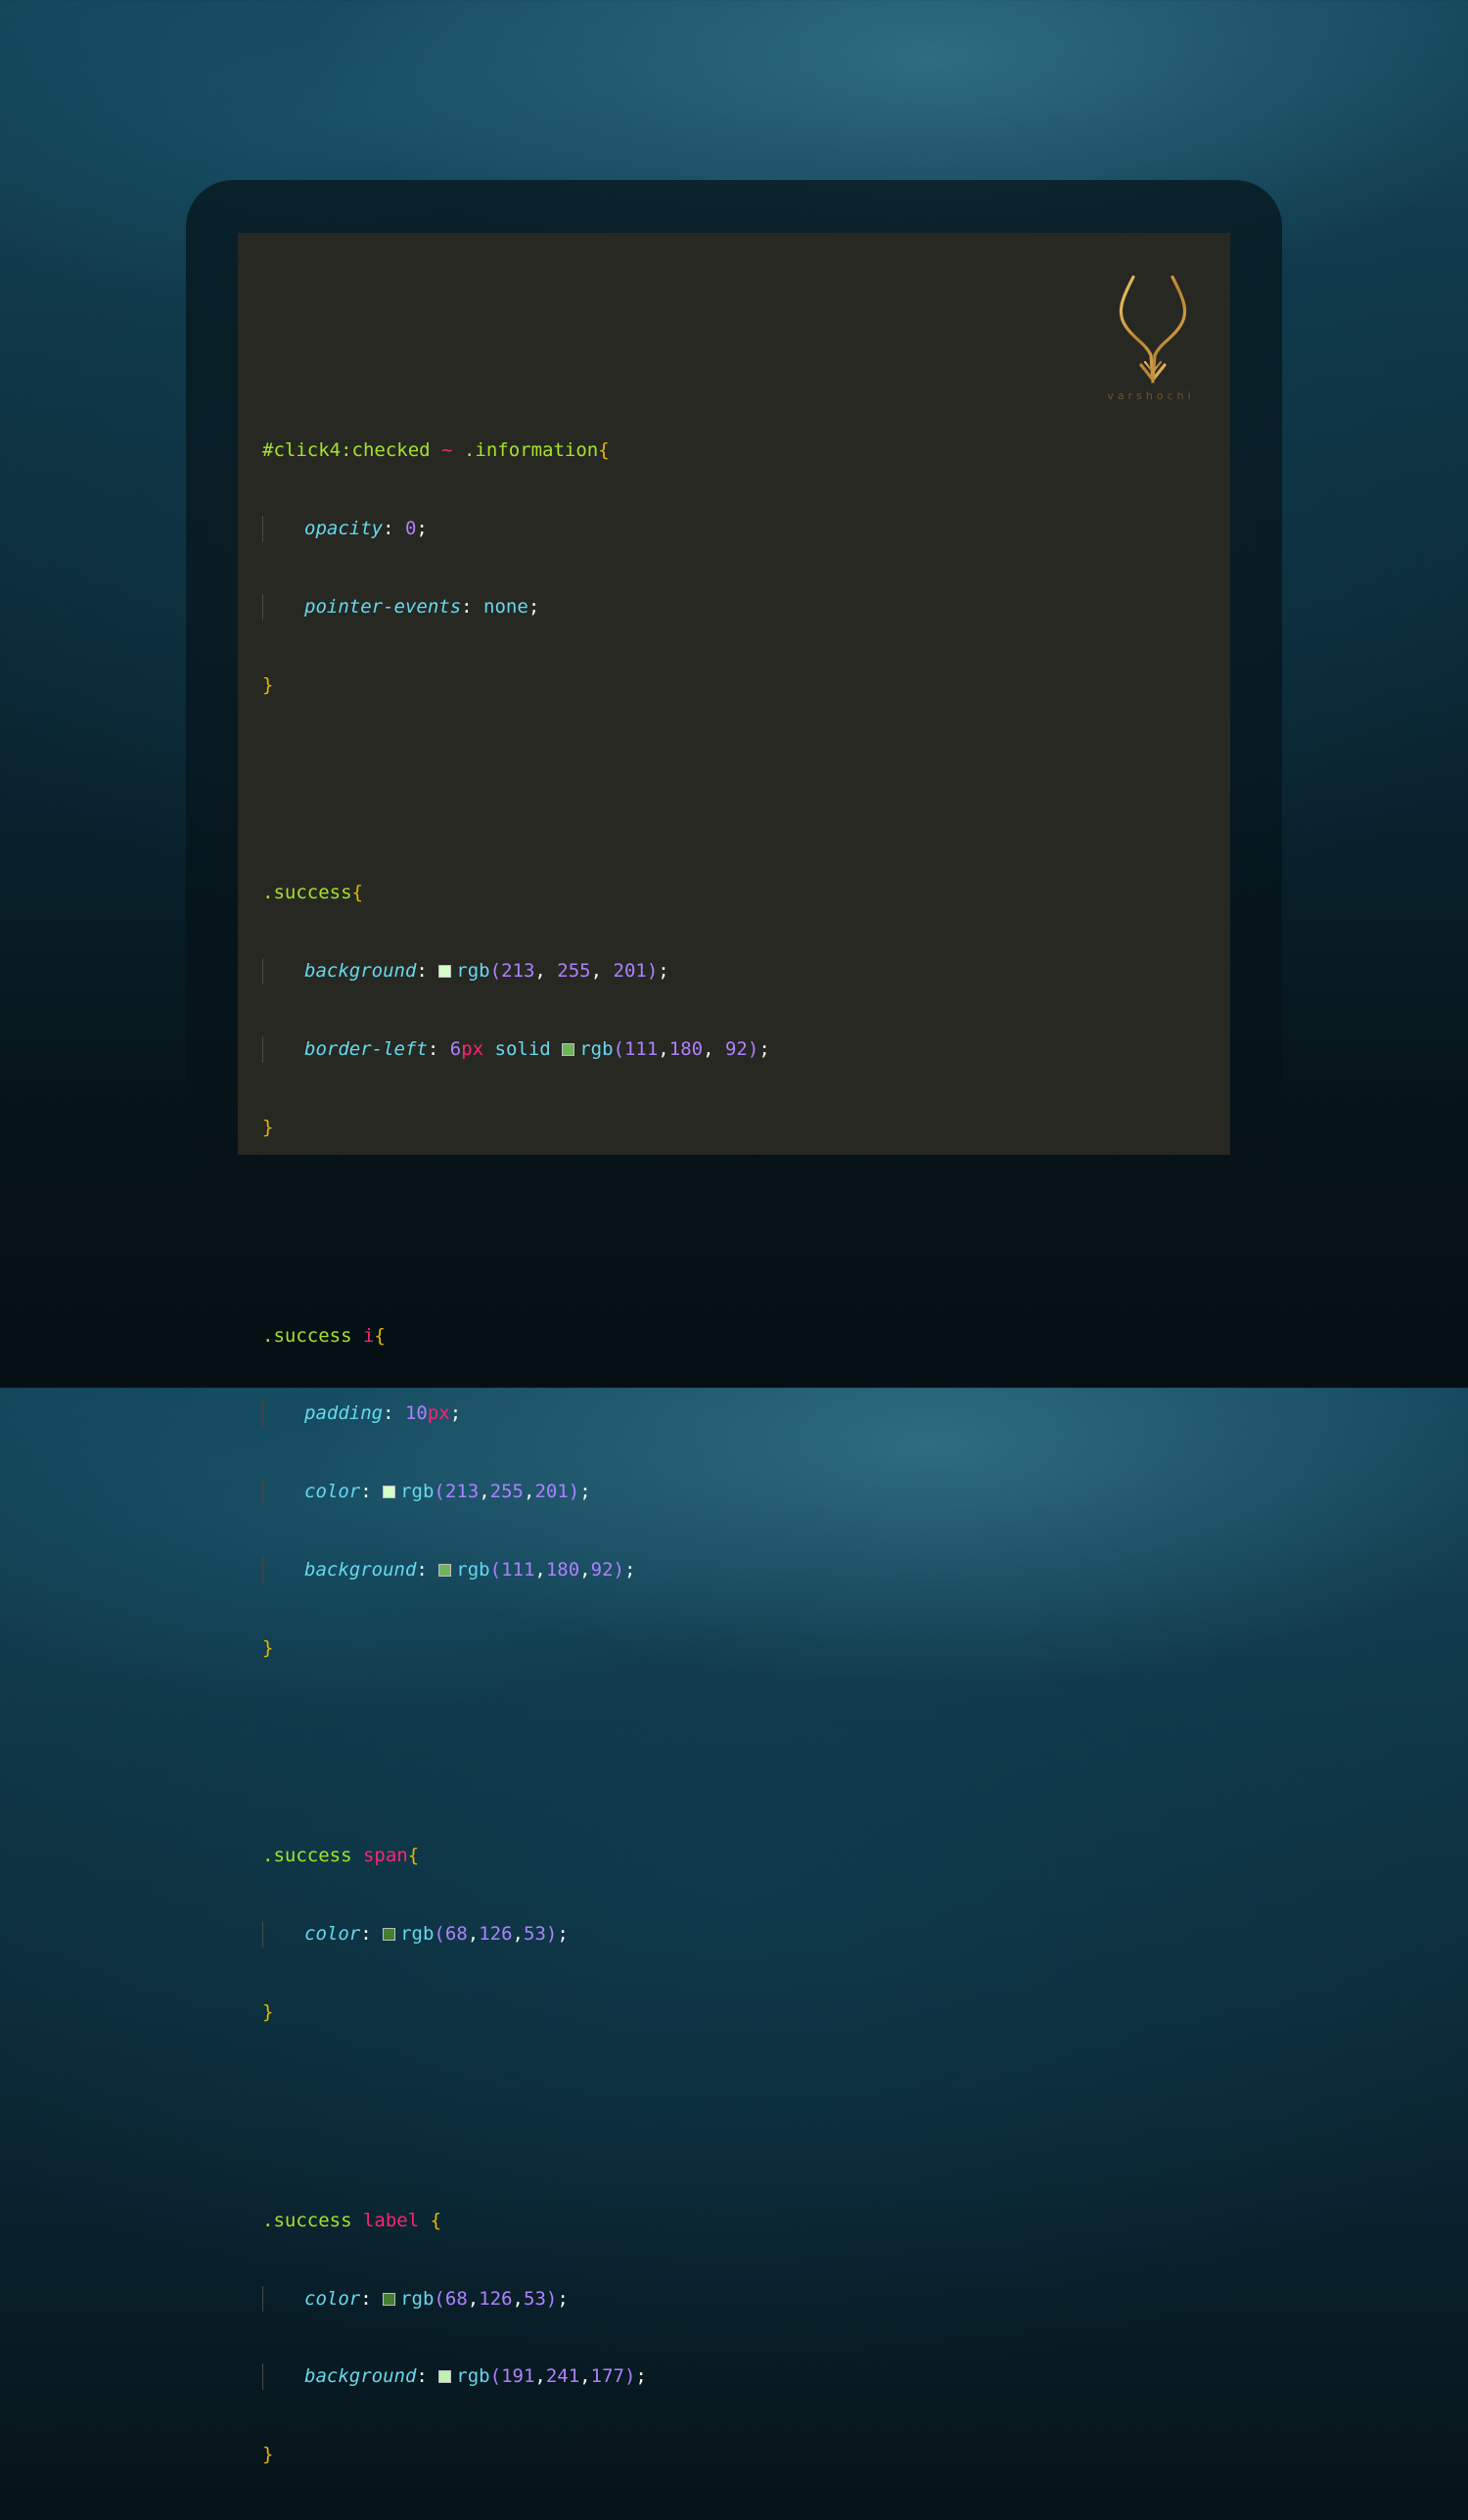  I want to click on code-line: color: rgb(213,255,201);, so click(516, 1492).